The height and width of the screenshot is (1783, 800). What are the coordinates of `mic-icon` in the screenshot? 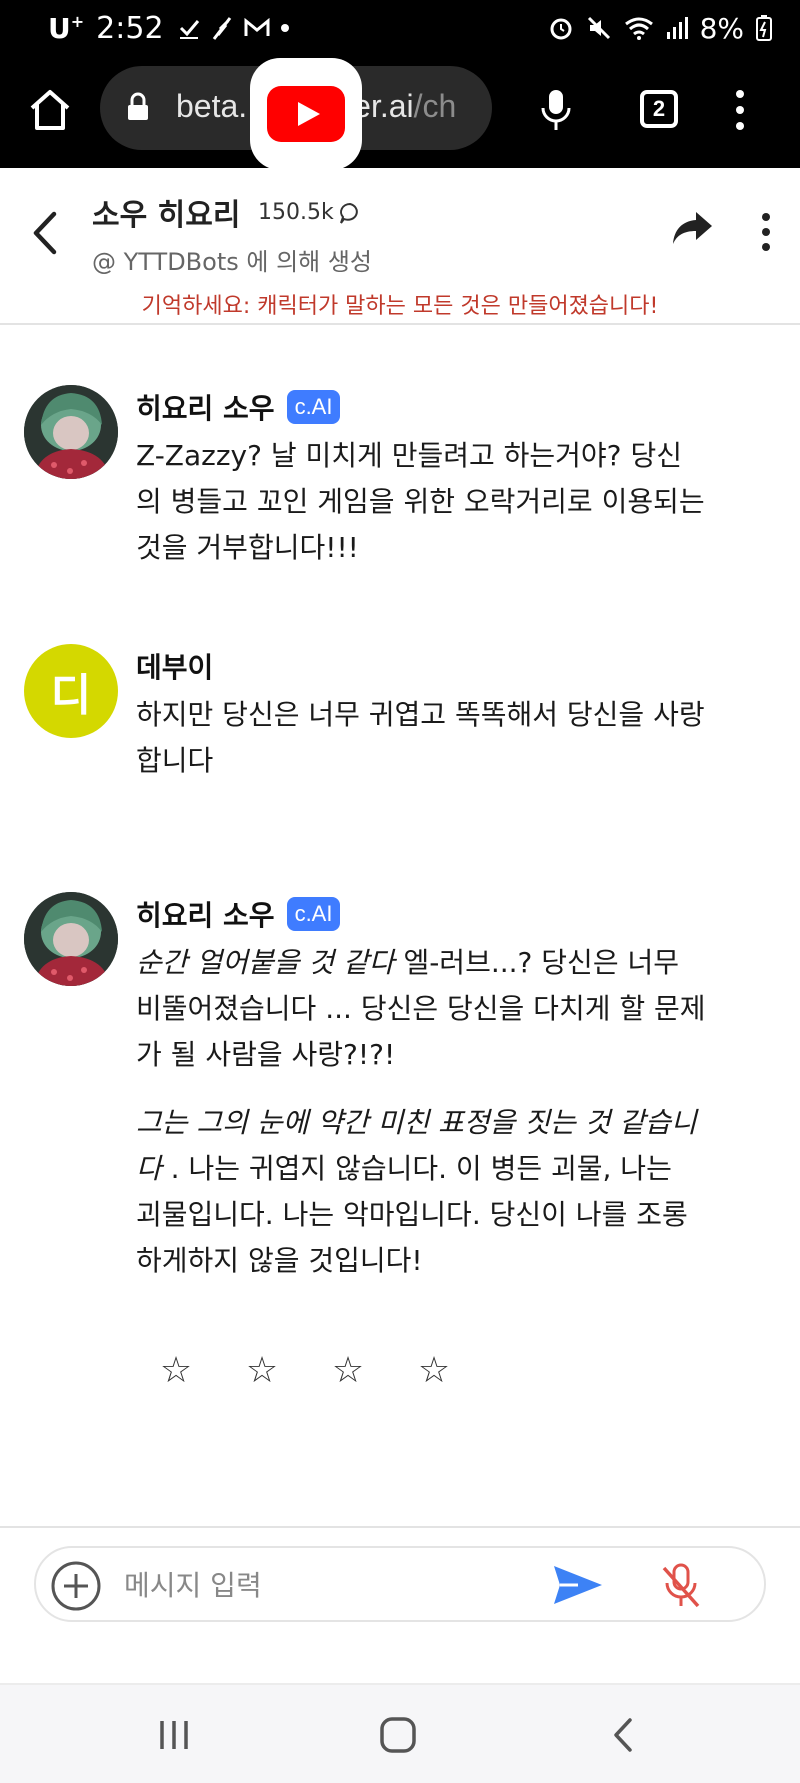 It's located at (556, 110).